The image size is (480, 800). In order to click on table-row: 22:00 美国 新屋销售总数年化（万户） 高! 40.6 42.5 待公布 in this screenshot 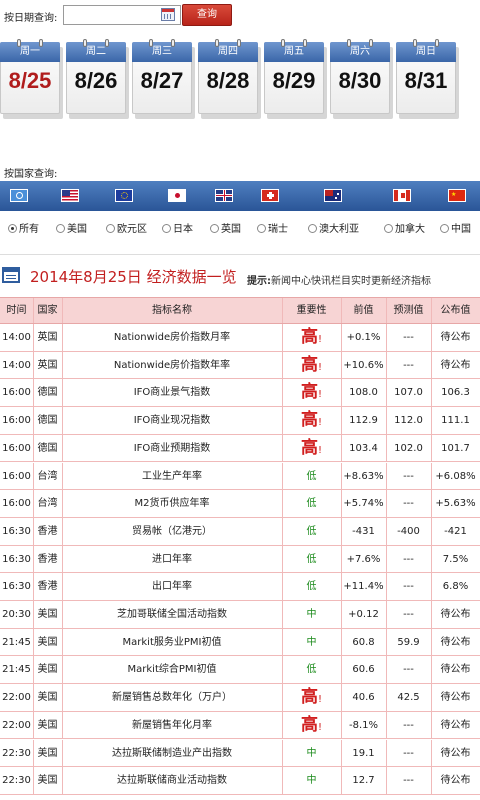, I will do `click(240, 698)`.